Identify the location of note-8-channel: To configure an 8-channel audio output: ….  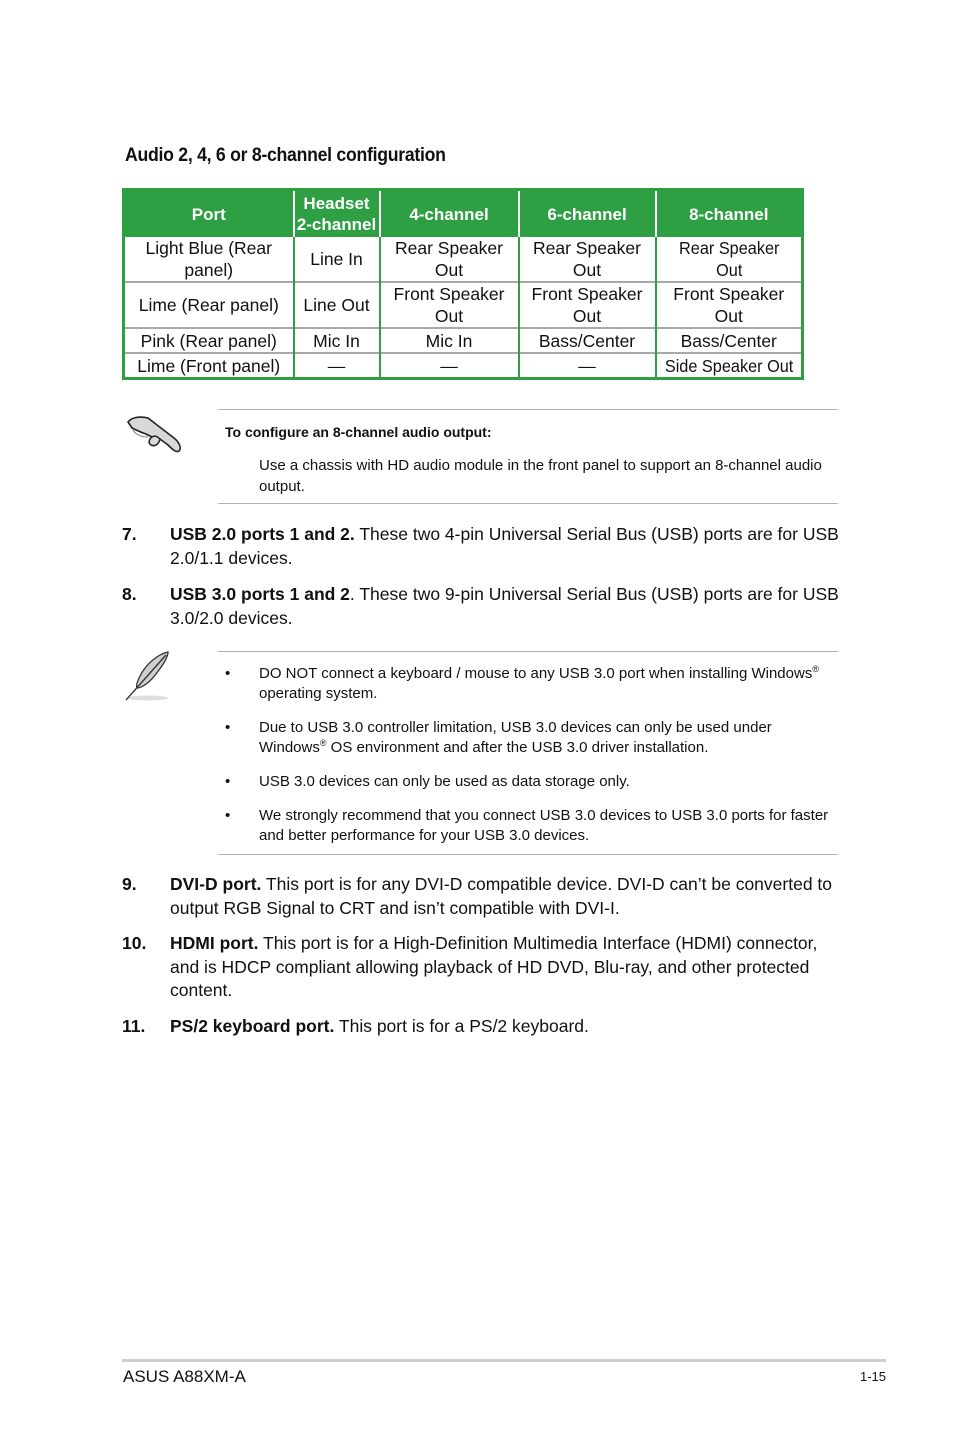
(528, 456).